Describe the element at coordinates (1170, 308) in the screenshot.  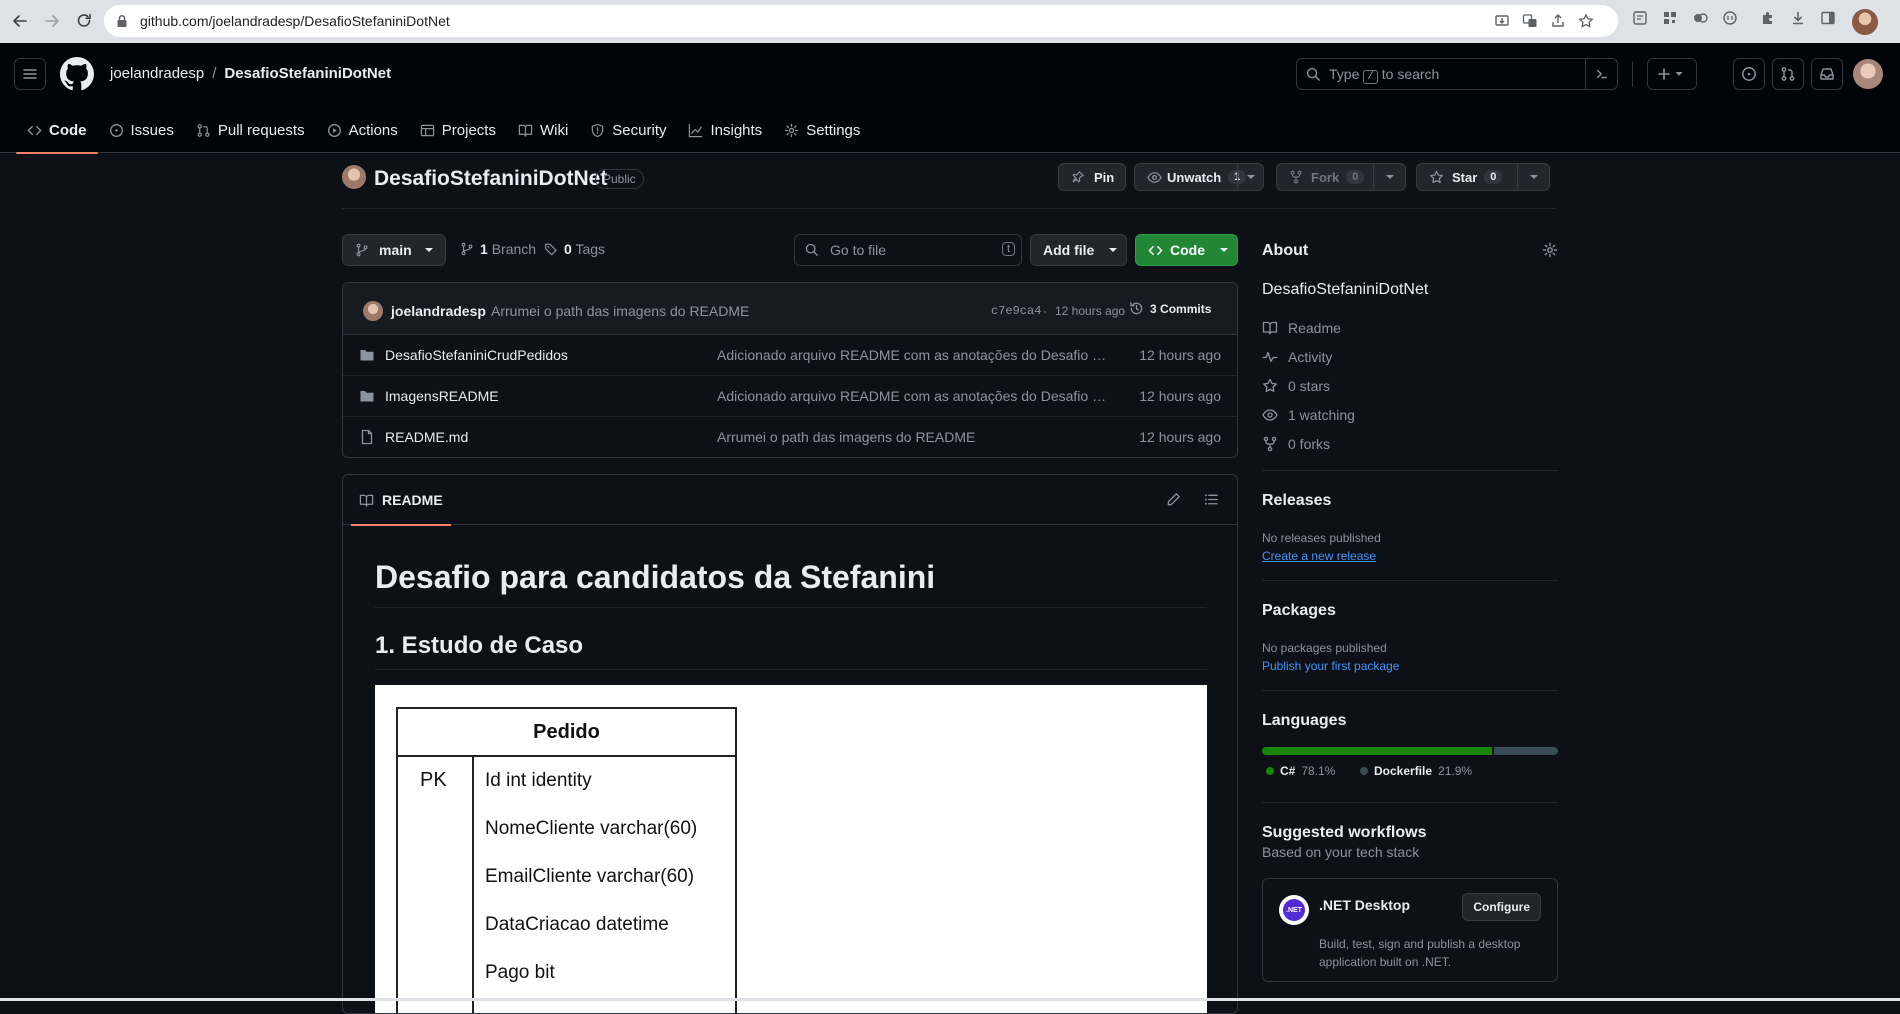
I see `commits-link: 3 Commits` at that location.